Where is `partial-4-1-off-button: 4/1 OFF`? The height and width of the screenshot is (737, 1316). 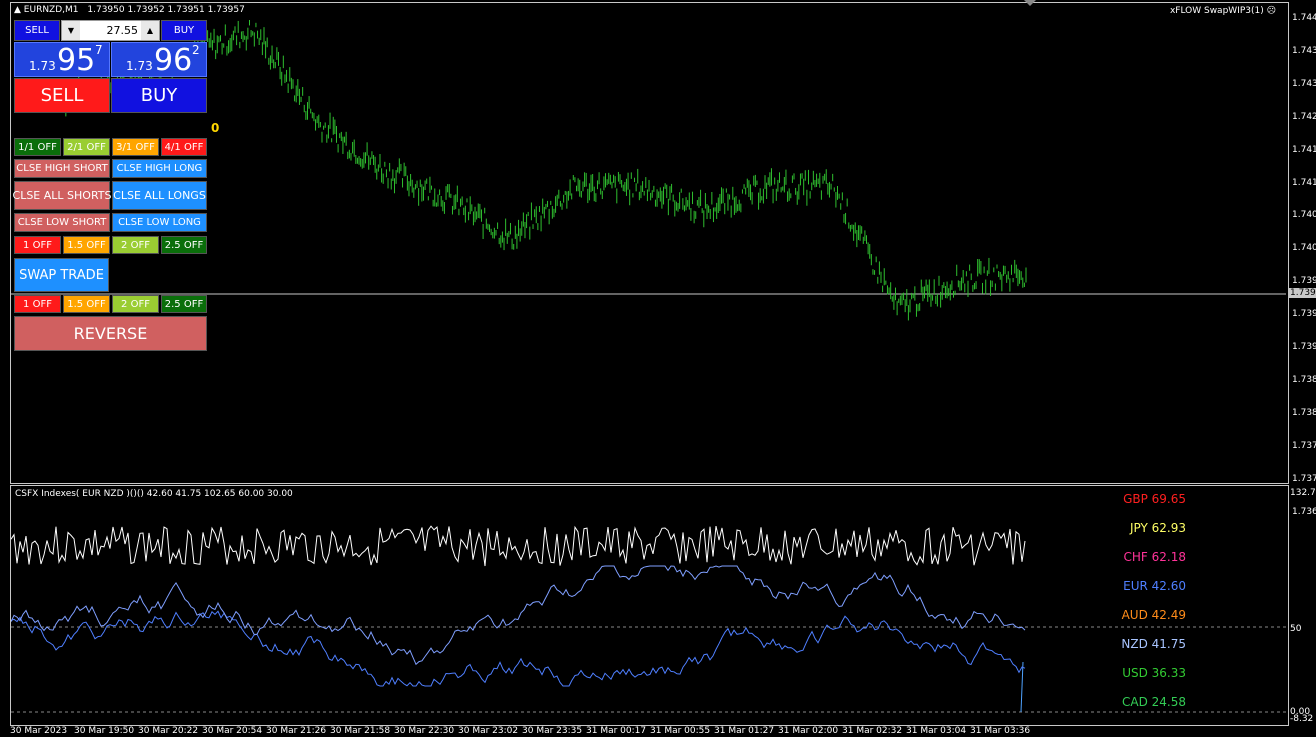
partial-4-1-off-button: 4/1 OFF is located at coordinates (184, 147).